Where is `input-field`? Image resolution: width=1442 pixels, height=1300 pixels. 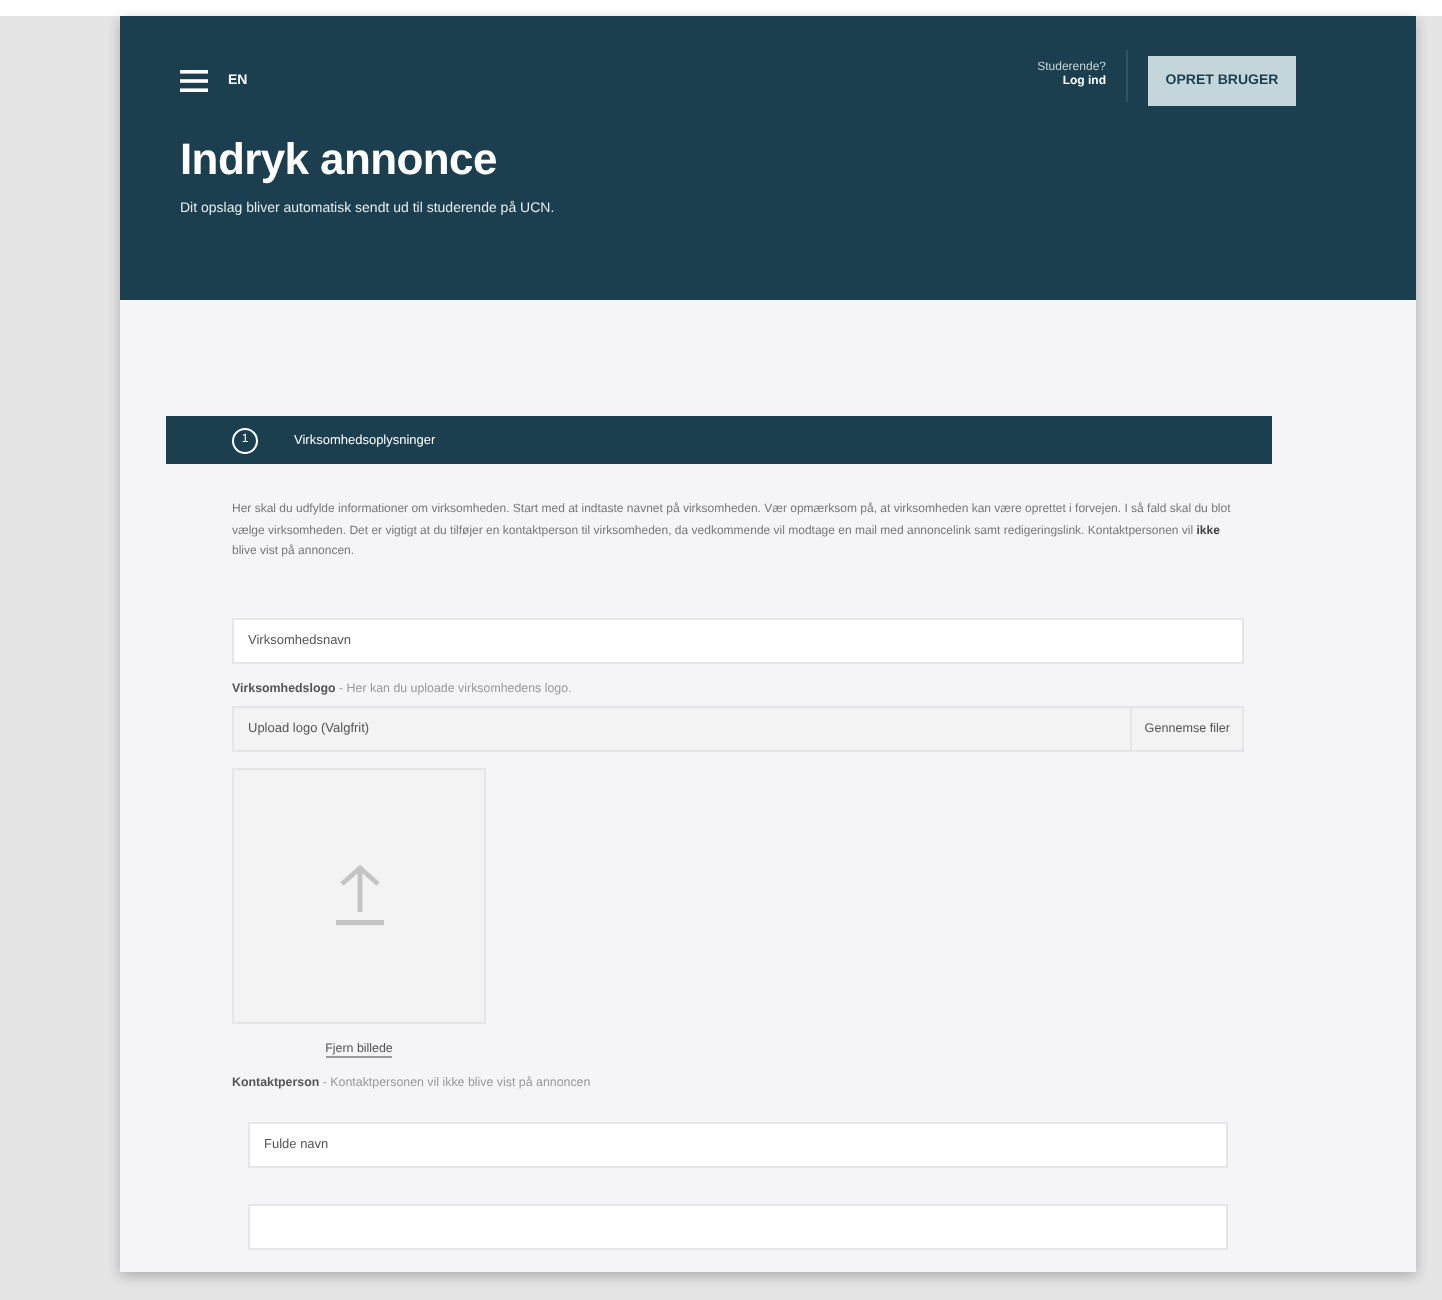 input-field is located at coordinates (738, 1226).